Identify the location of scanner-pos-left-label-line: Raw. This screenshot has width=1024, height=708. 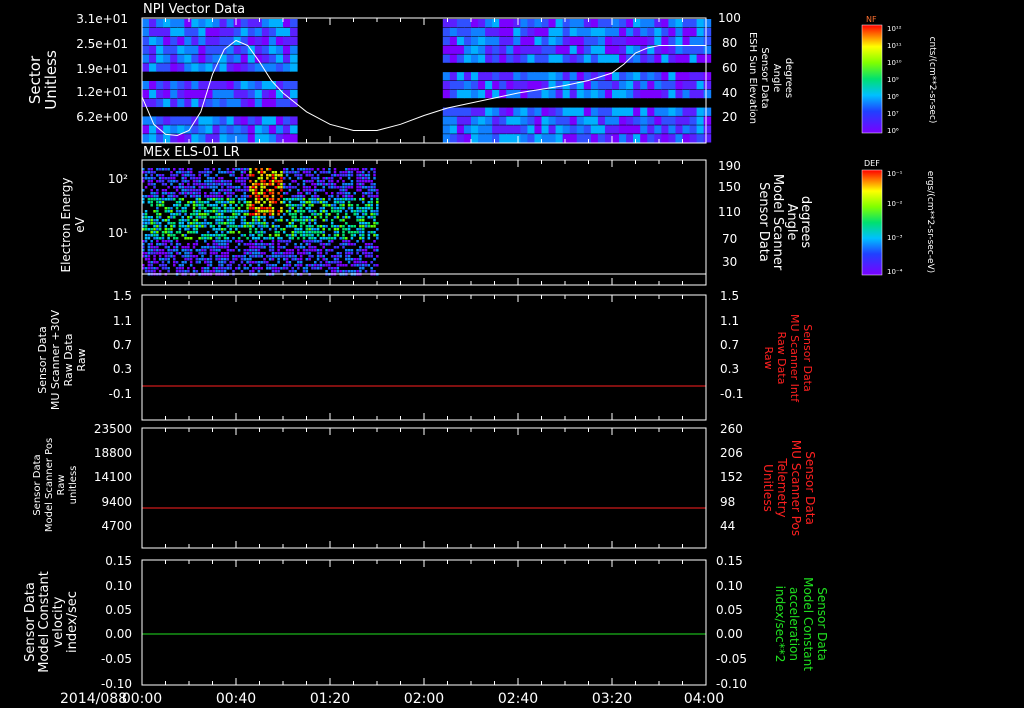
(61, 484).